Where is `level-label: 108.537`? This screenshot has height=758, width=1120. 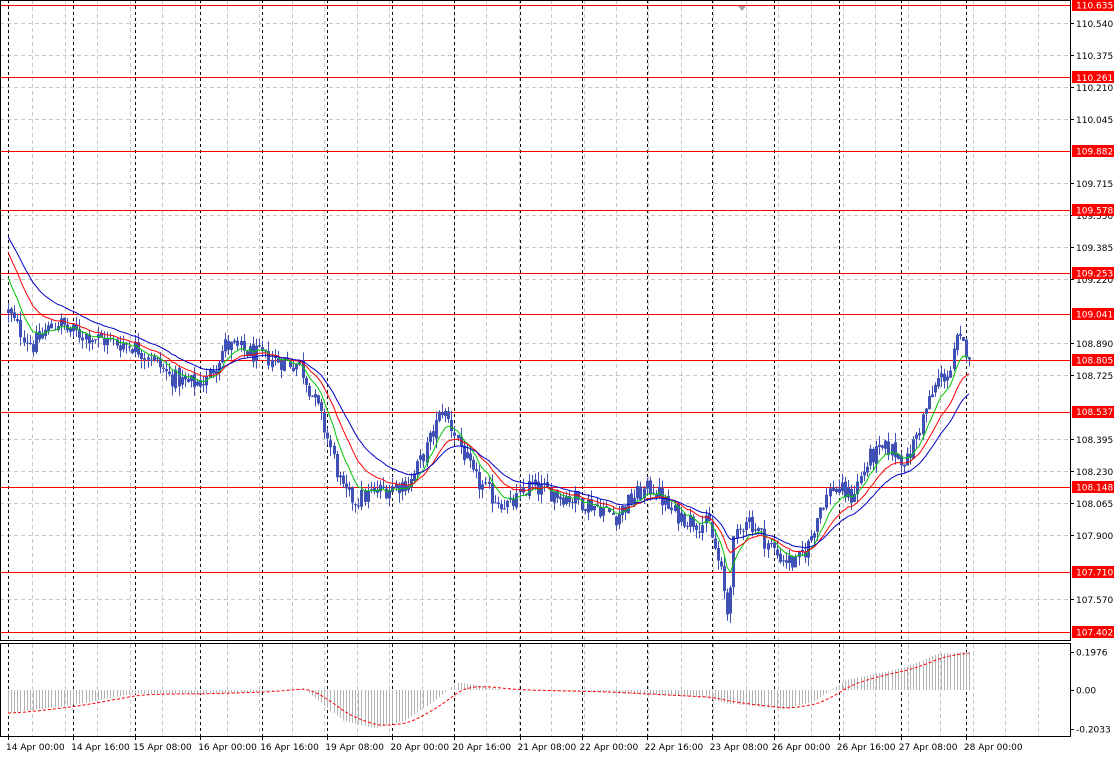
level-label: 108.537 is located at coordinates (1094, 413).